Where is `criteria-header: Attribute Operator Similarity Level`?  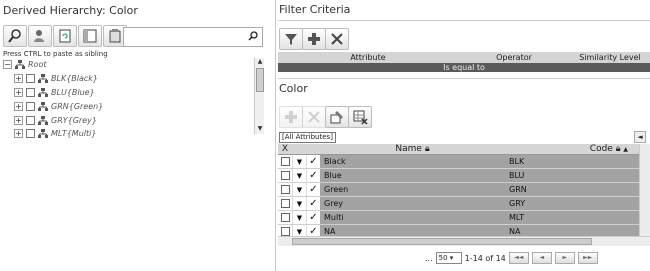 criteria-header: Attribute Operator Similarity Level is located at coordinates (464, 57).